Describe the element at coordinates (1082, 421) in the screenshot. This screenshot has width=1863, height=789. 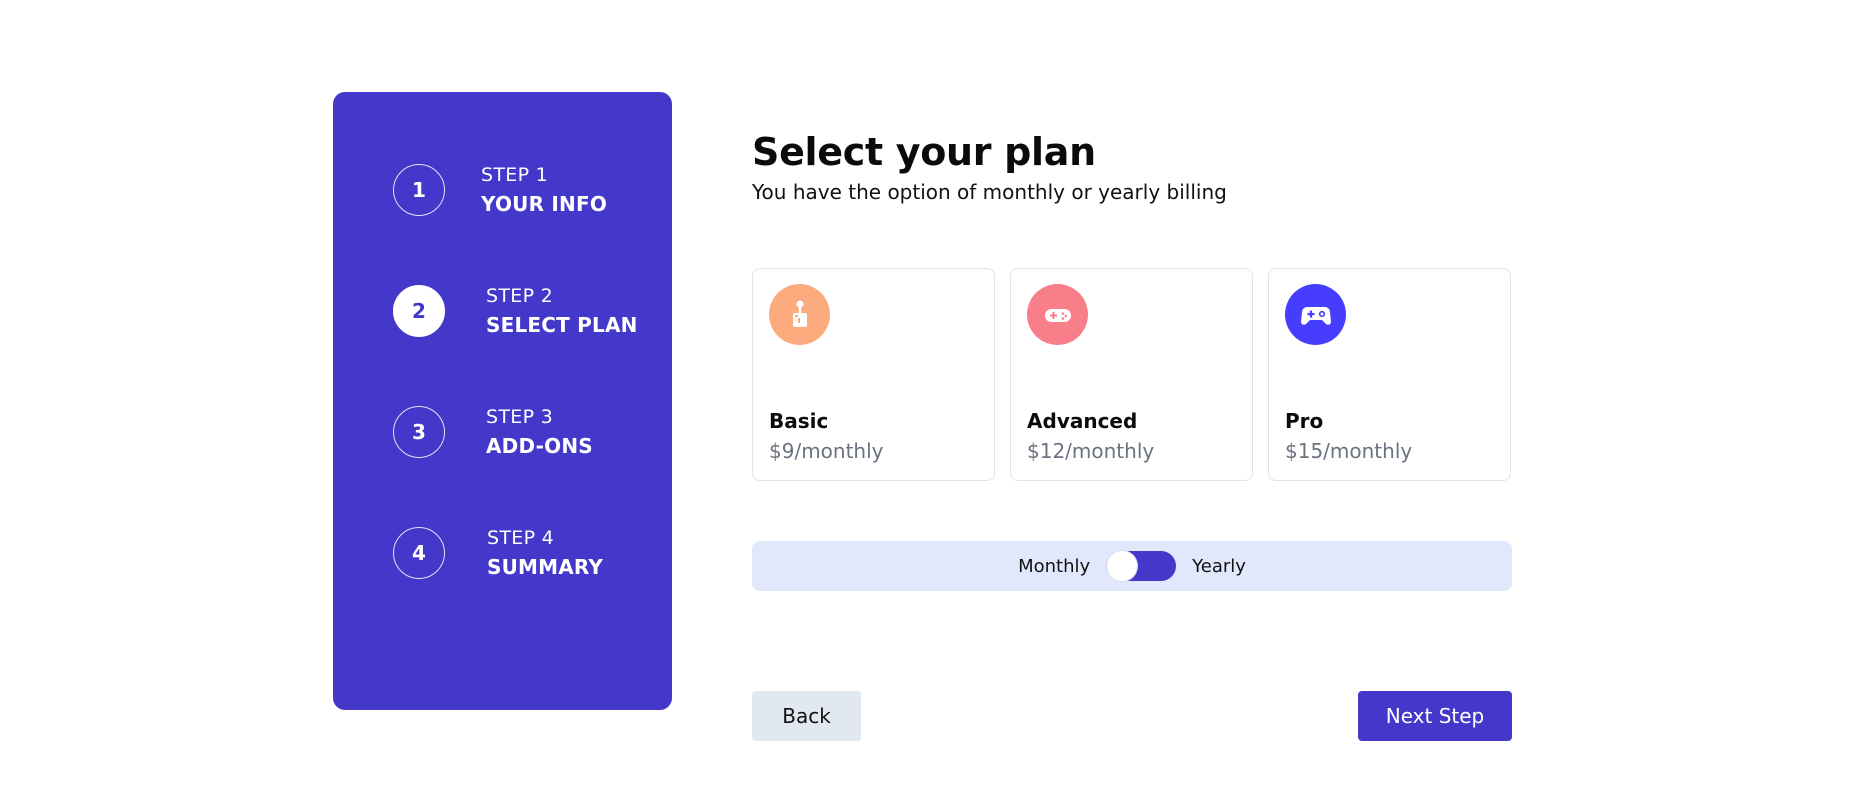
I see `plan-name: Advanced` at that location.